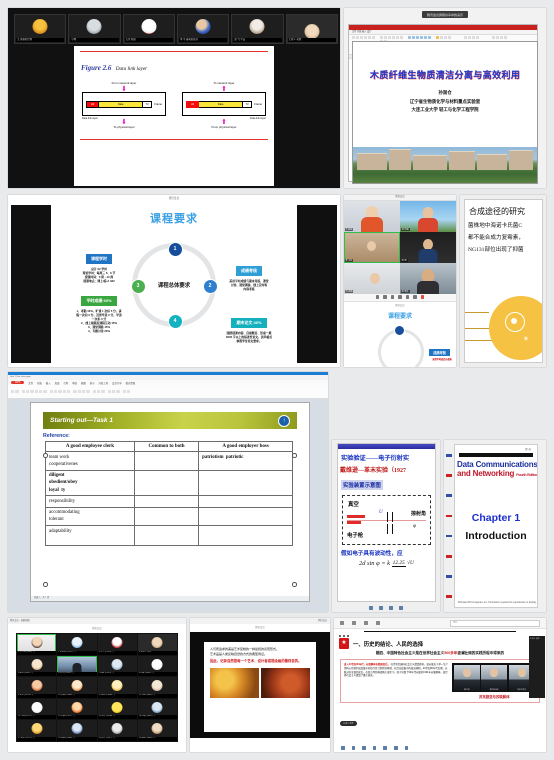  I want to click on menu-item: 审阅, so click(74, 383).